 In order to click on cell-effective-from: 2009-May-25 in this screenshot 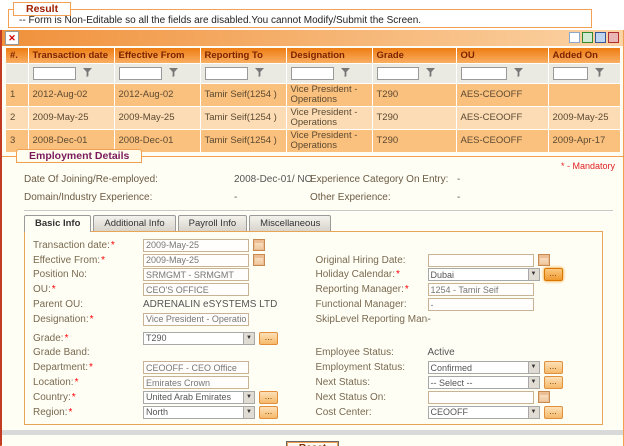, I will do `click(157, 118)`.